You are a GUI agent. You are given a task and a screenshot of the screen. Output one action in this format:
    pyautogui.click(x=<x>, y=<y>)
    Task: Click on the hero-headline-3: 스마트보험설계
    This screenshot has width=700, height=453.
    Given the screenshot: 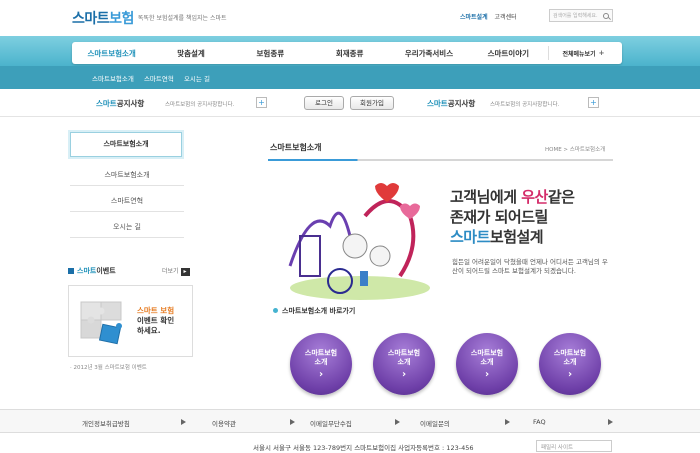 What is the action you would take?
    pyautogui.click(x=497, y=237)
    